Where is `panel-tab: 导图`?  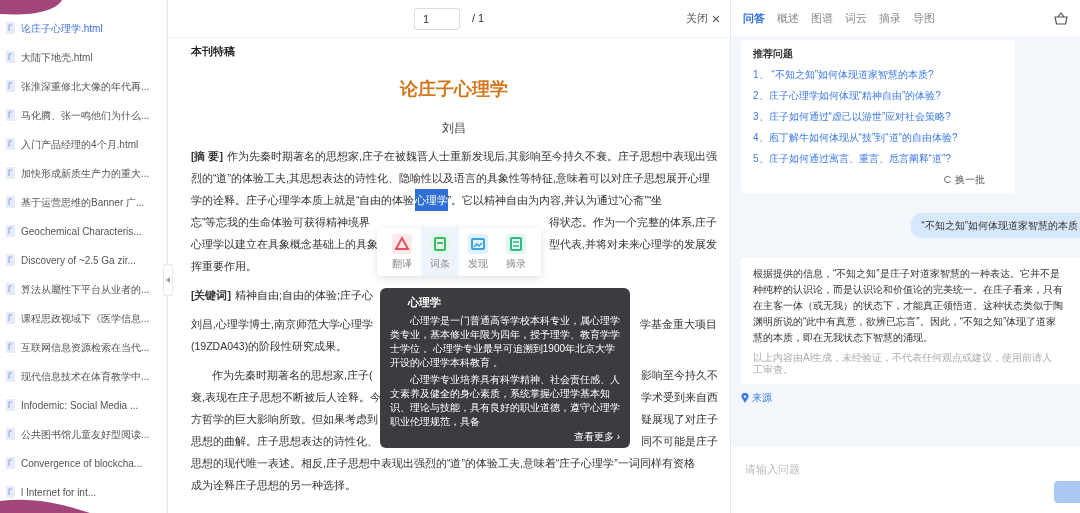 panel-tab: 导图 is located at coordinates (924, 18).